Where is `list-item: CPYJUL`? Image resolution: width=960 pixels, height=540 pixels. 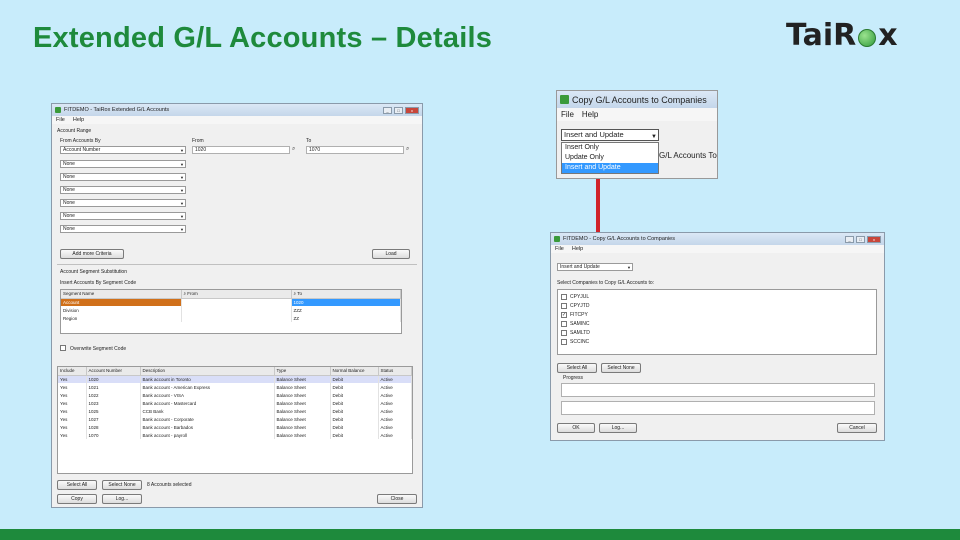 list-item: CPYJUL is located at coordinates (717, 296).